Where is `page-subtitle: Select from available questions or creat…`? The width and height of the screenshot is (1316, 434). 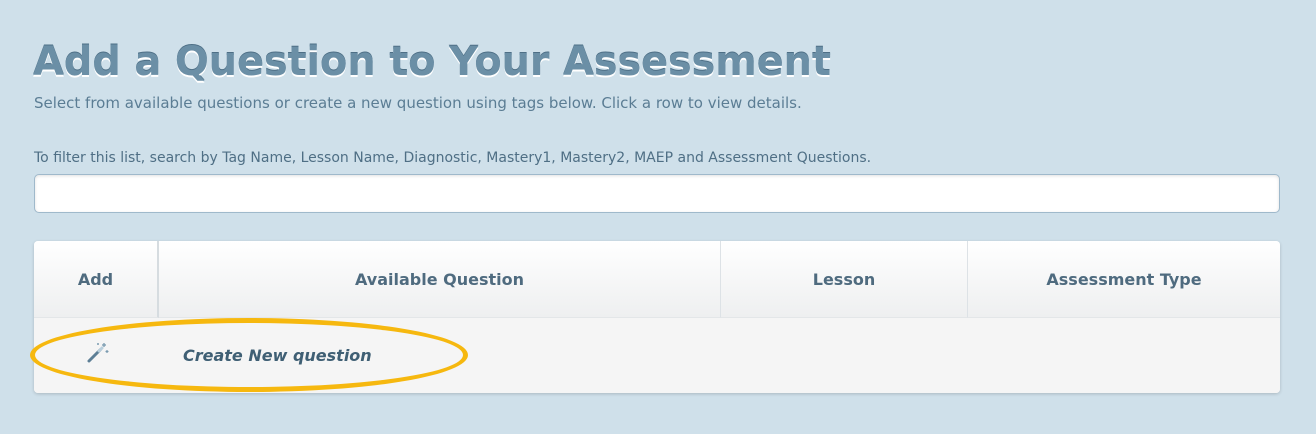 page-subtitle: Select from available questions or creat… is located at coordinates (418, 103).